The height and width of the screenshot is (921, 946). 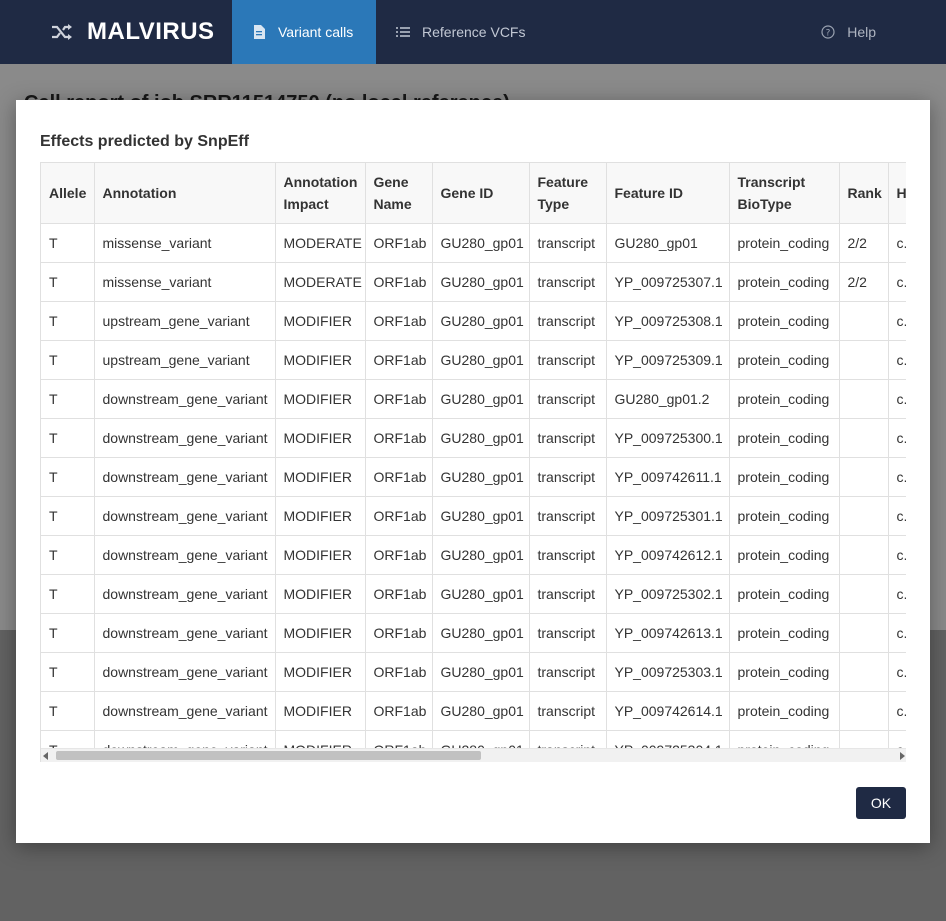 What do you see at coordinates (116, 32) in the screenshot?
I see `brand: MALVIRUS` at bounding box center [116, 32].